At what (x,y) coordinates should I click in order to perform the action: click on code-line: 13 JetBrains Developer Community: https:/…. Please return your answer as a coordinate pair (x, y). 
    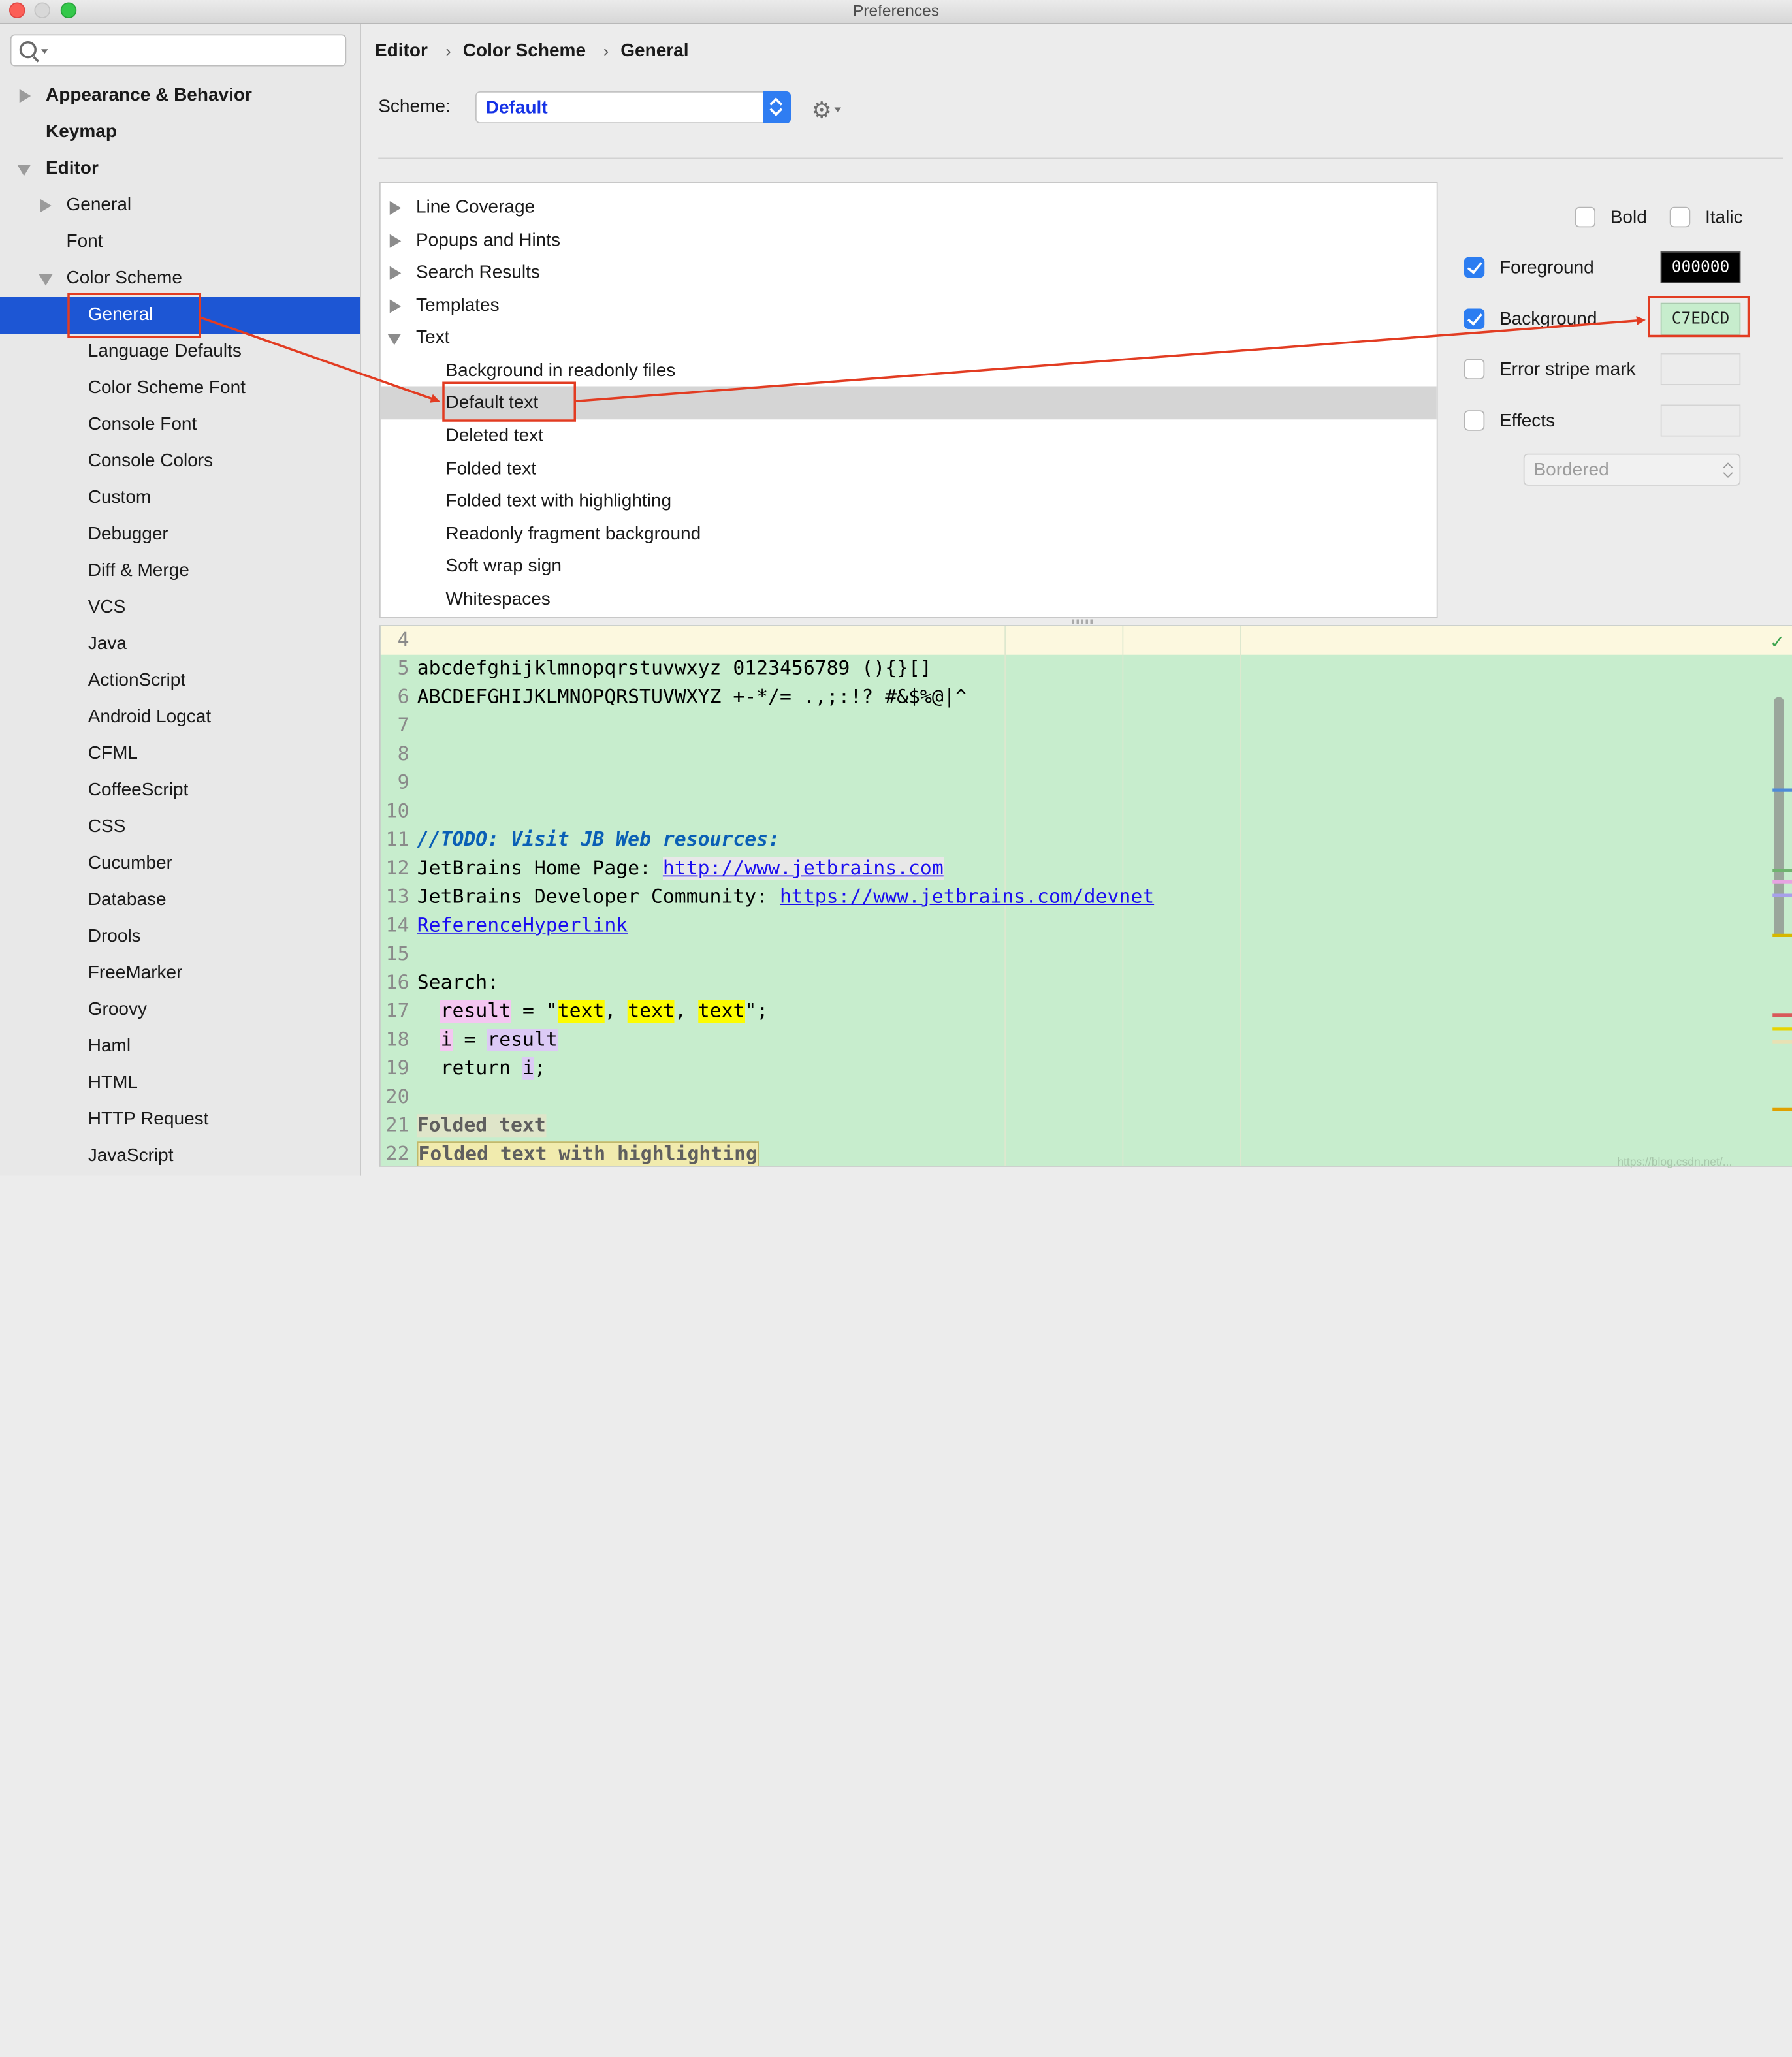
    Looking at the image, I should click on (770, 897).